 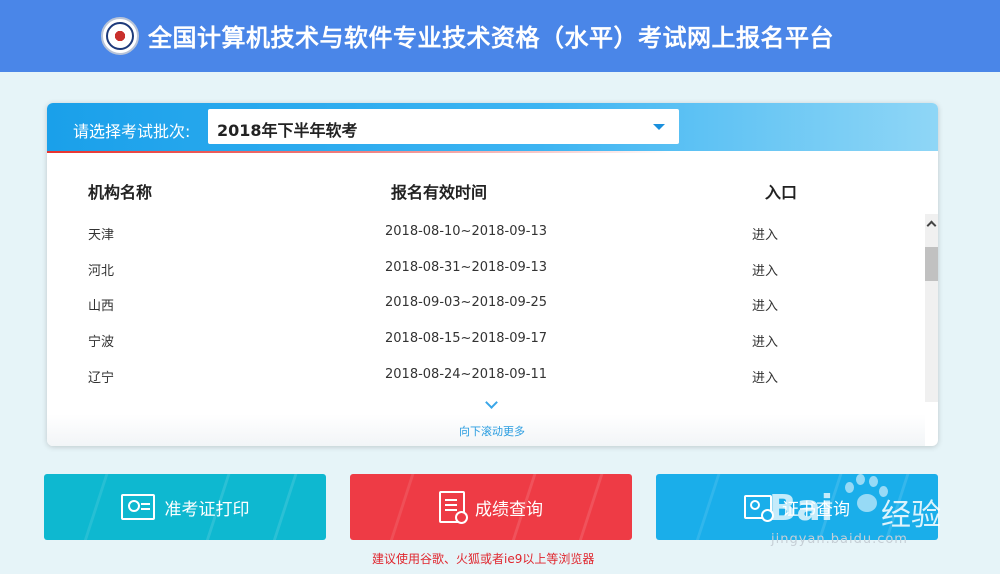 I want to click on table-row: 山西 2018-09-03~2018-09-25 进入, so click(x=486, y=304).